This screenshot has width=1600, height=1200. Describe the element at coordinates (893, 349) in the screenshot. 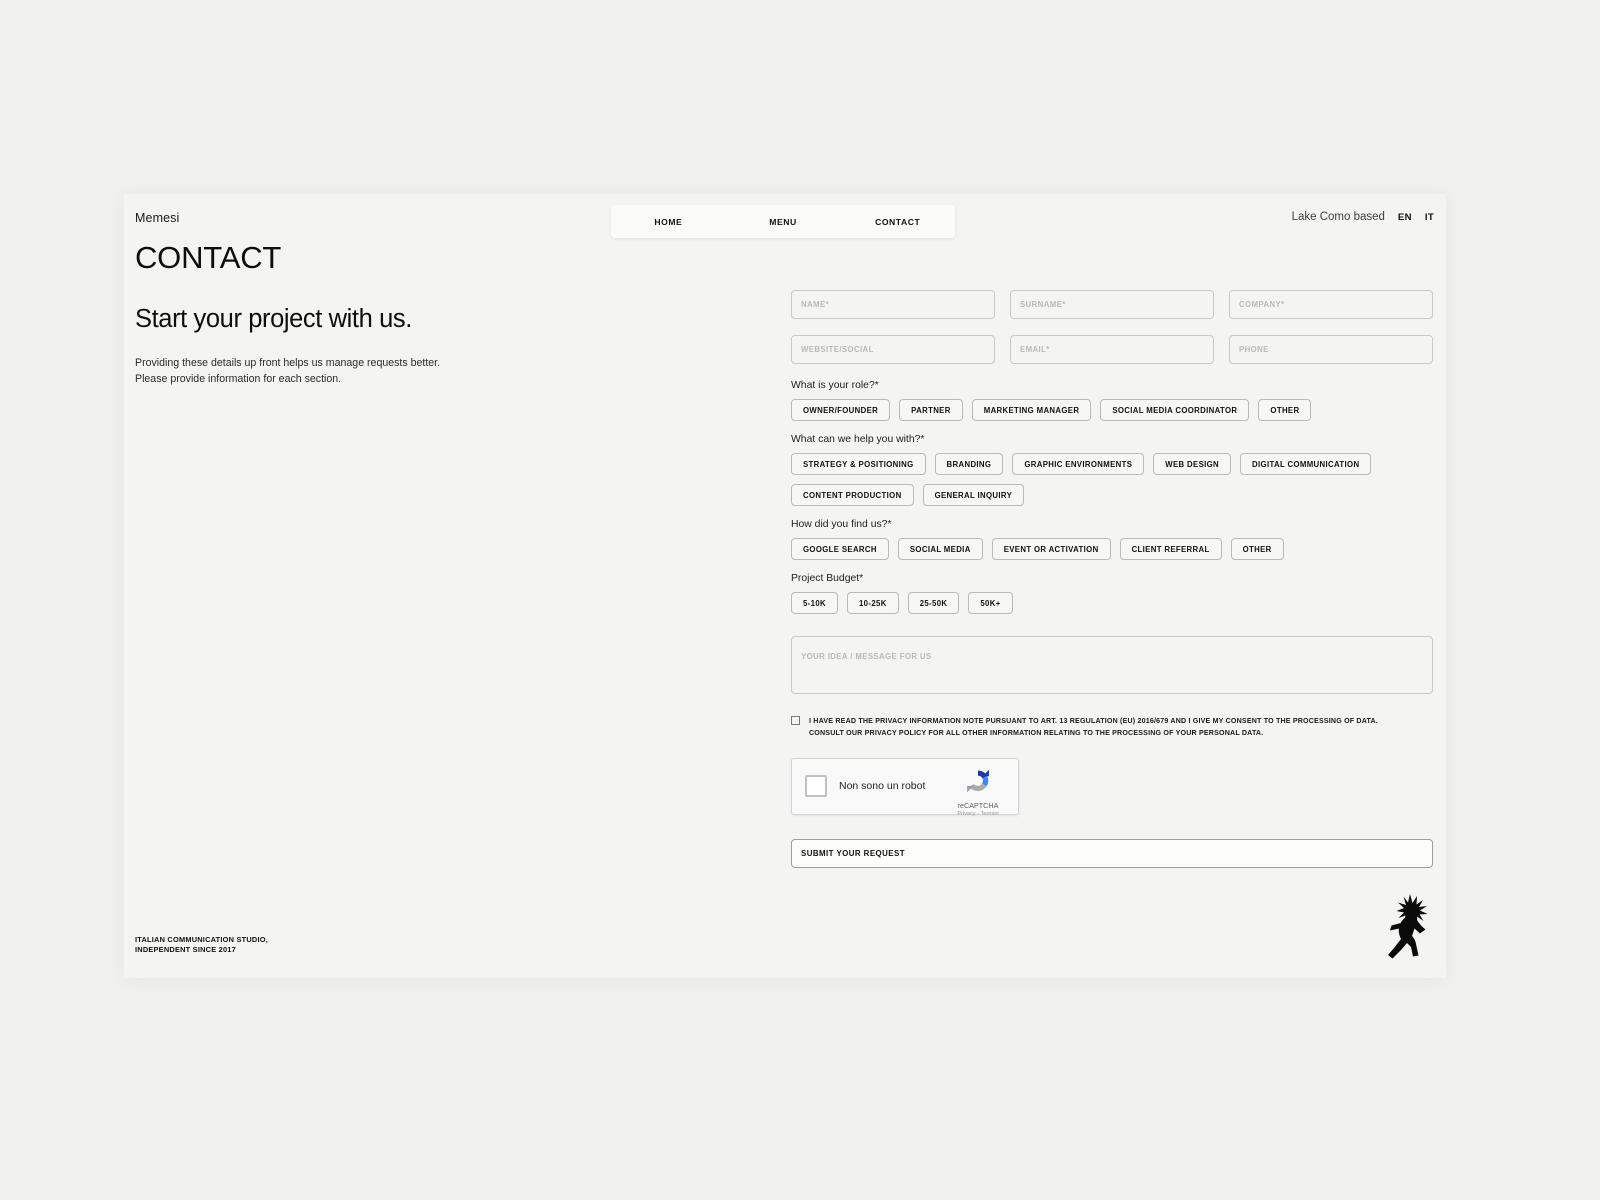

I see `website-field: WEBSITE/SOCIAL` at that location.